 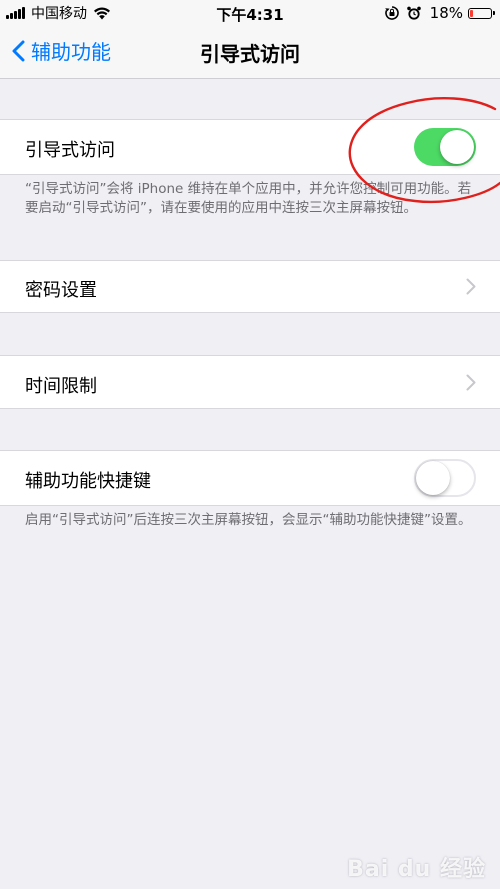 What do you see at coordinates (61, 386) in the screenshot?
I see `time-limits-label: 时间限制` at bounding box center [61, 386].